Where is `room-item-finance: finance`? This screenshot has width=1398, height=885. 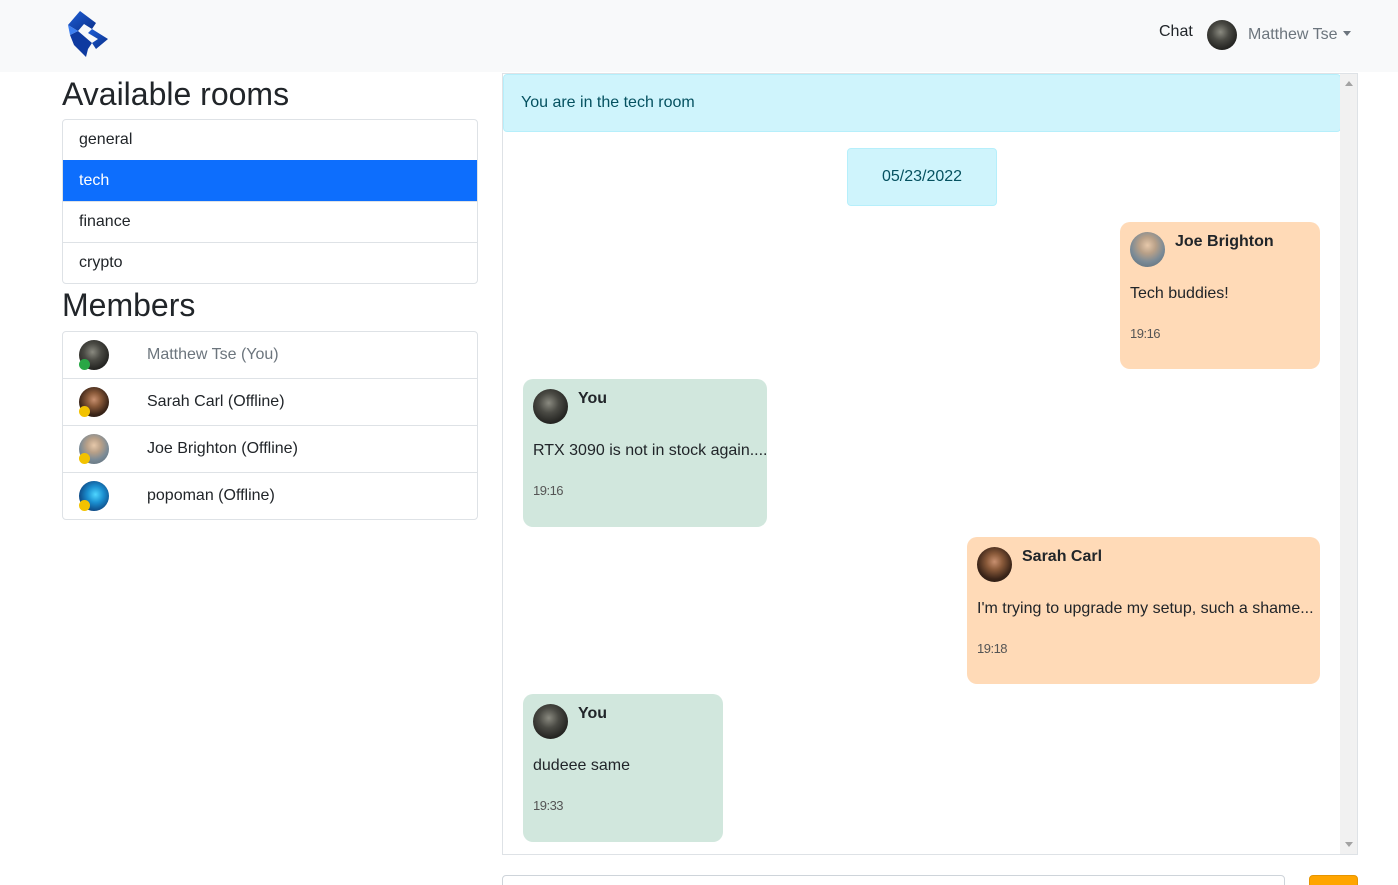 room-item-finance: finance is located at coordinates (270, 221).